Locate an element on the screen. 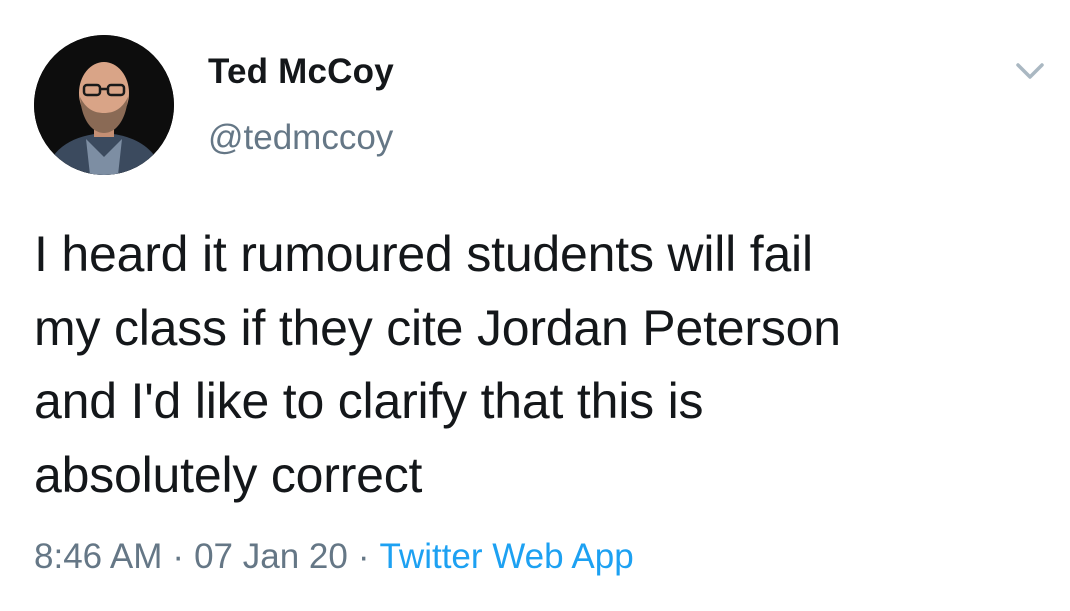  tweet-date: 07 Jan 20 is located at coordinates (271, 556).